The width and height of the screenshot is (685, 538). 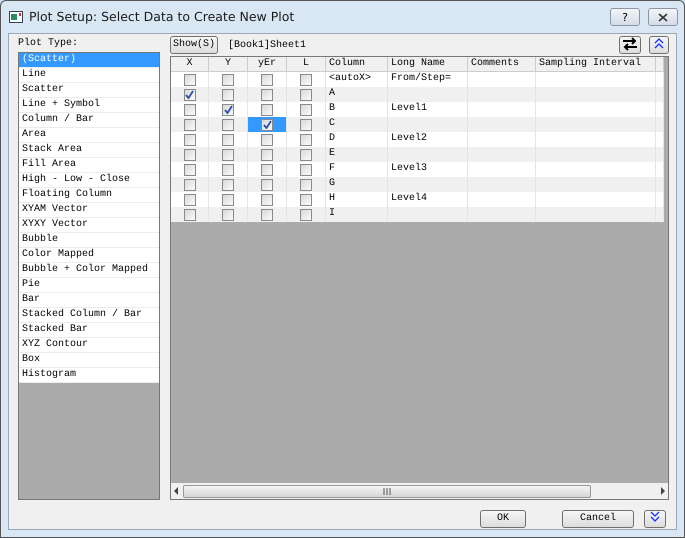 I want to click on plot-type-item: Histogram, so click(x=89, y=375).